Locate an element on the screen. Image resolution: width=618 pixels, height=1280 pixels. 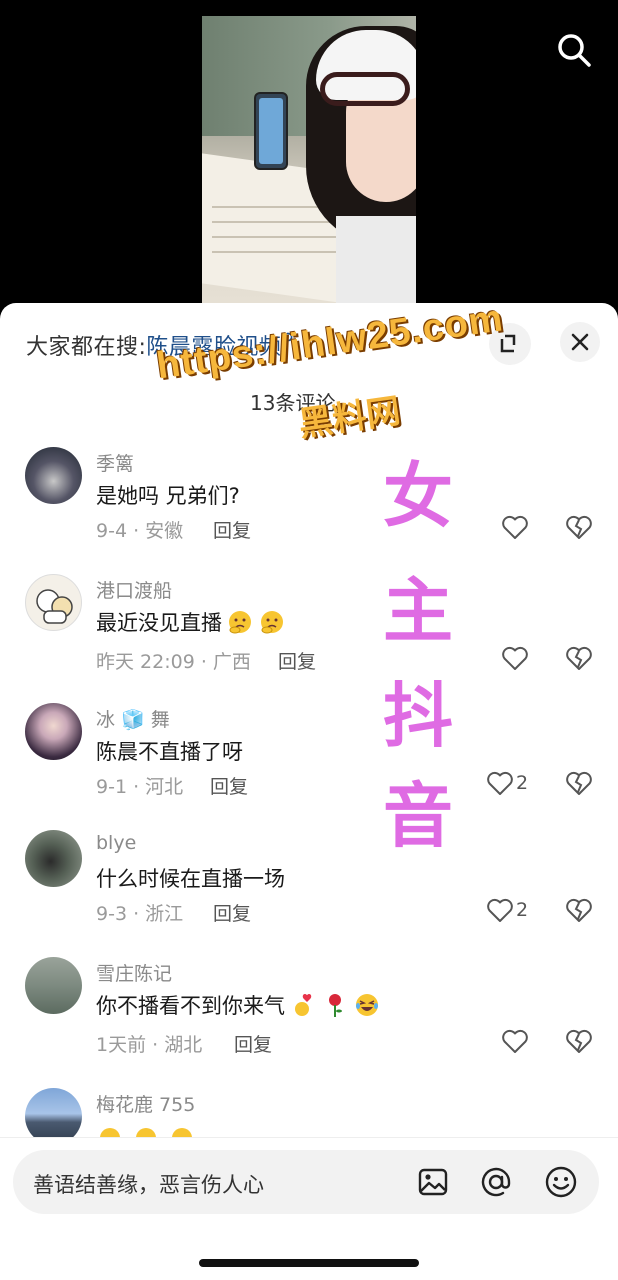
comment-author: 季篱 is located at coordinates (115, 462).